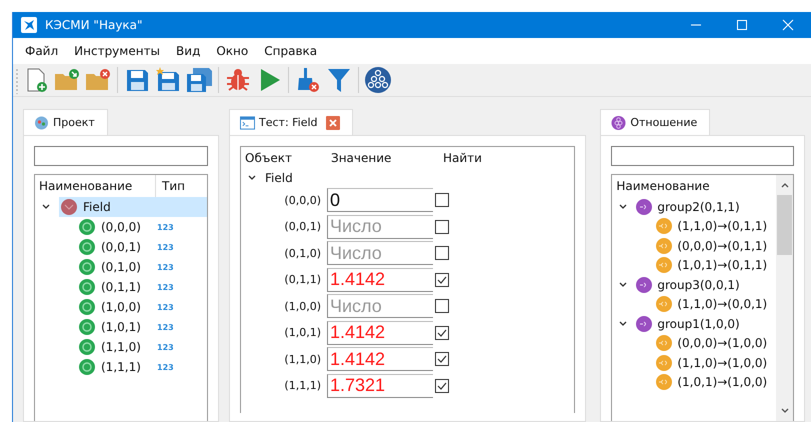  What do you see at coordinates (232, 51) in the screenshot?
I see `menu-item: Окно` at bounding box center [232, 51].